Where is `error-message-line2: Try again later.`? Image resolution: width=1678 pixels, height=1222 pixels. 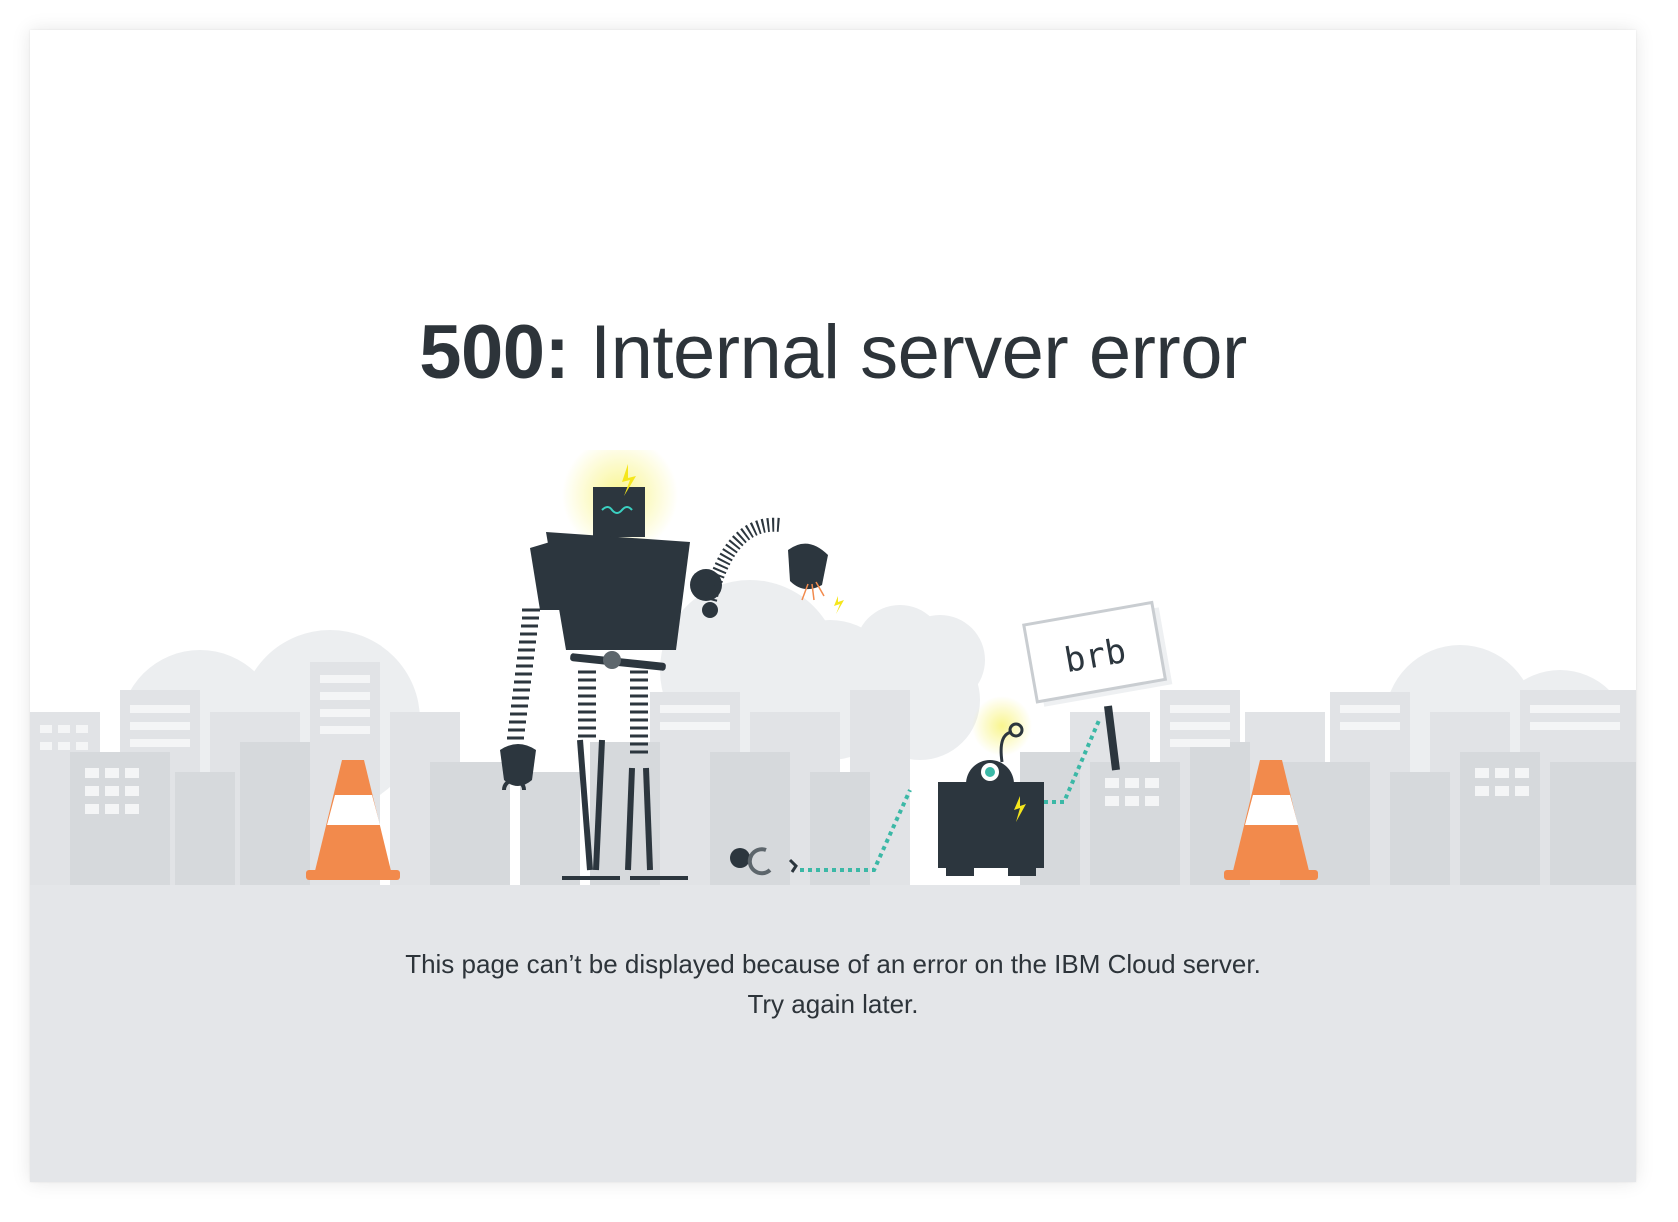 error-message-line2: Try again later. is located at coordinates (833, 1004).